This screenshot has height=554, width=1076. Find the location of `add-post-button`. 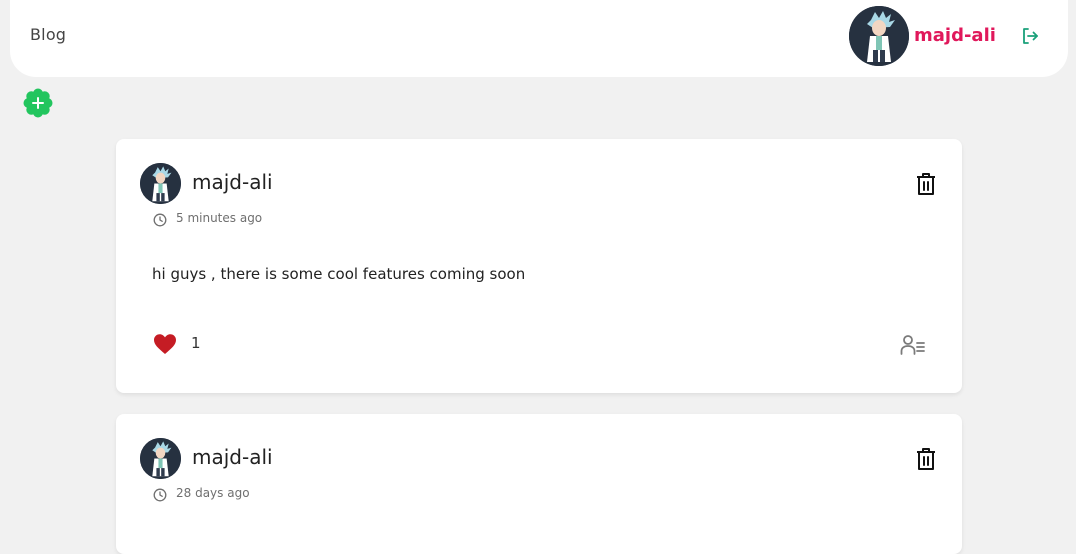

add-post-button is located at coordinates (38, 103).